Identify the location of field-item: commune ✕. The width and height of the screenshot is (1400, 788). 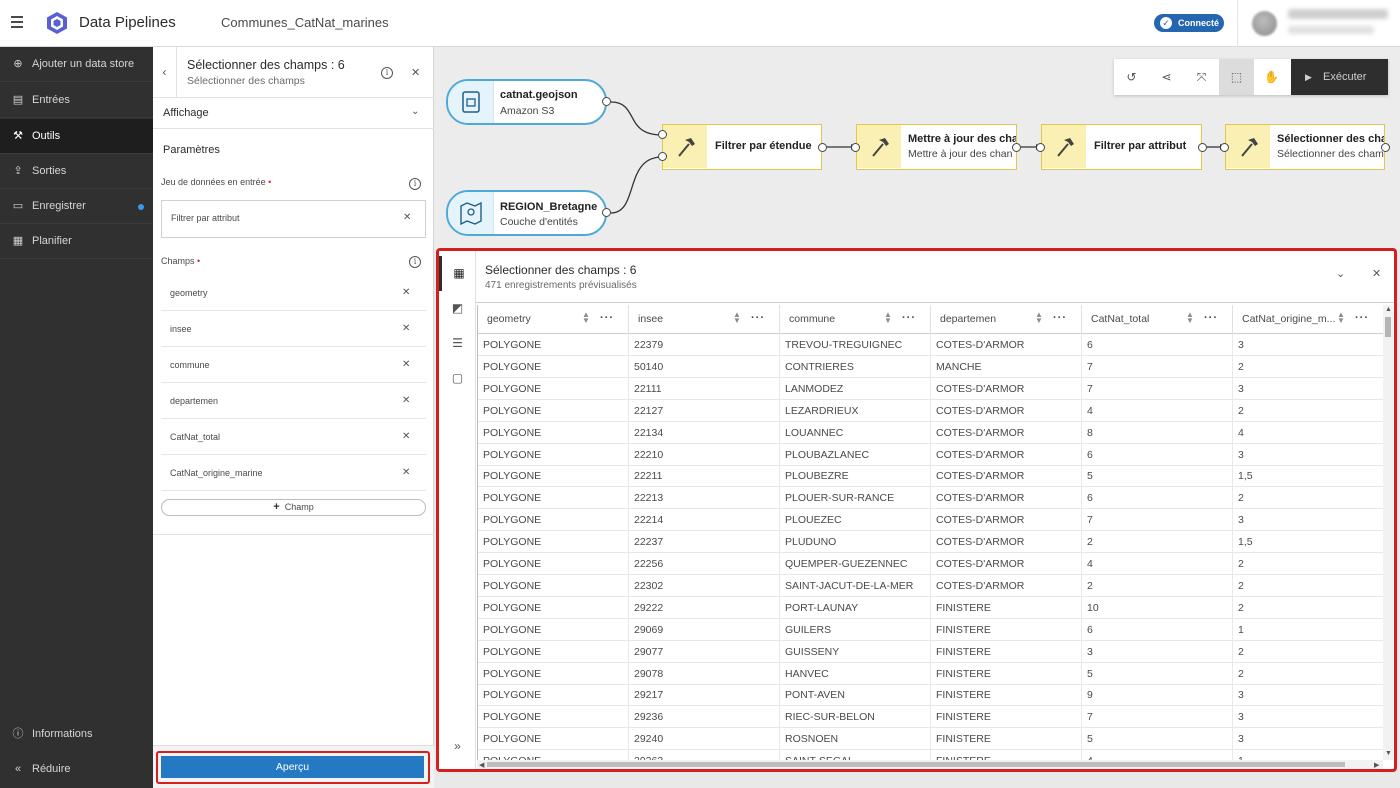
(293, 365).